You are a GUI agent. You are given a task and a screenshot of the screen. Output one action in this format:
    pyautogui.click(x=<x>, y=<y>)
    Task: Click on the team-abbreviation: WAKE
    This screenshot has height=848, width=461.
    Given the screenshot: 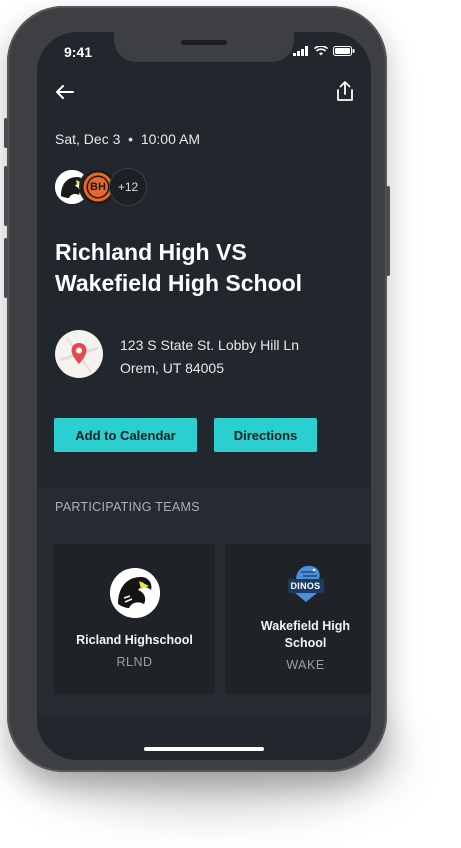 What is the action you would take?
    pyautogui.click(x=305, y=665)
    